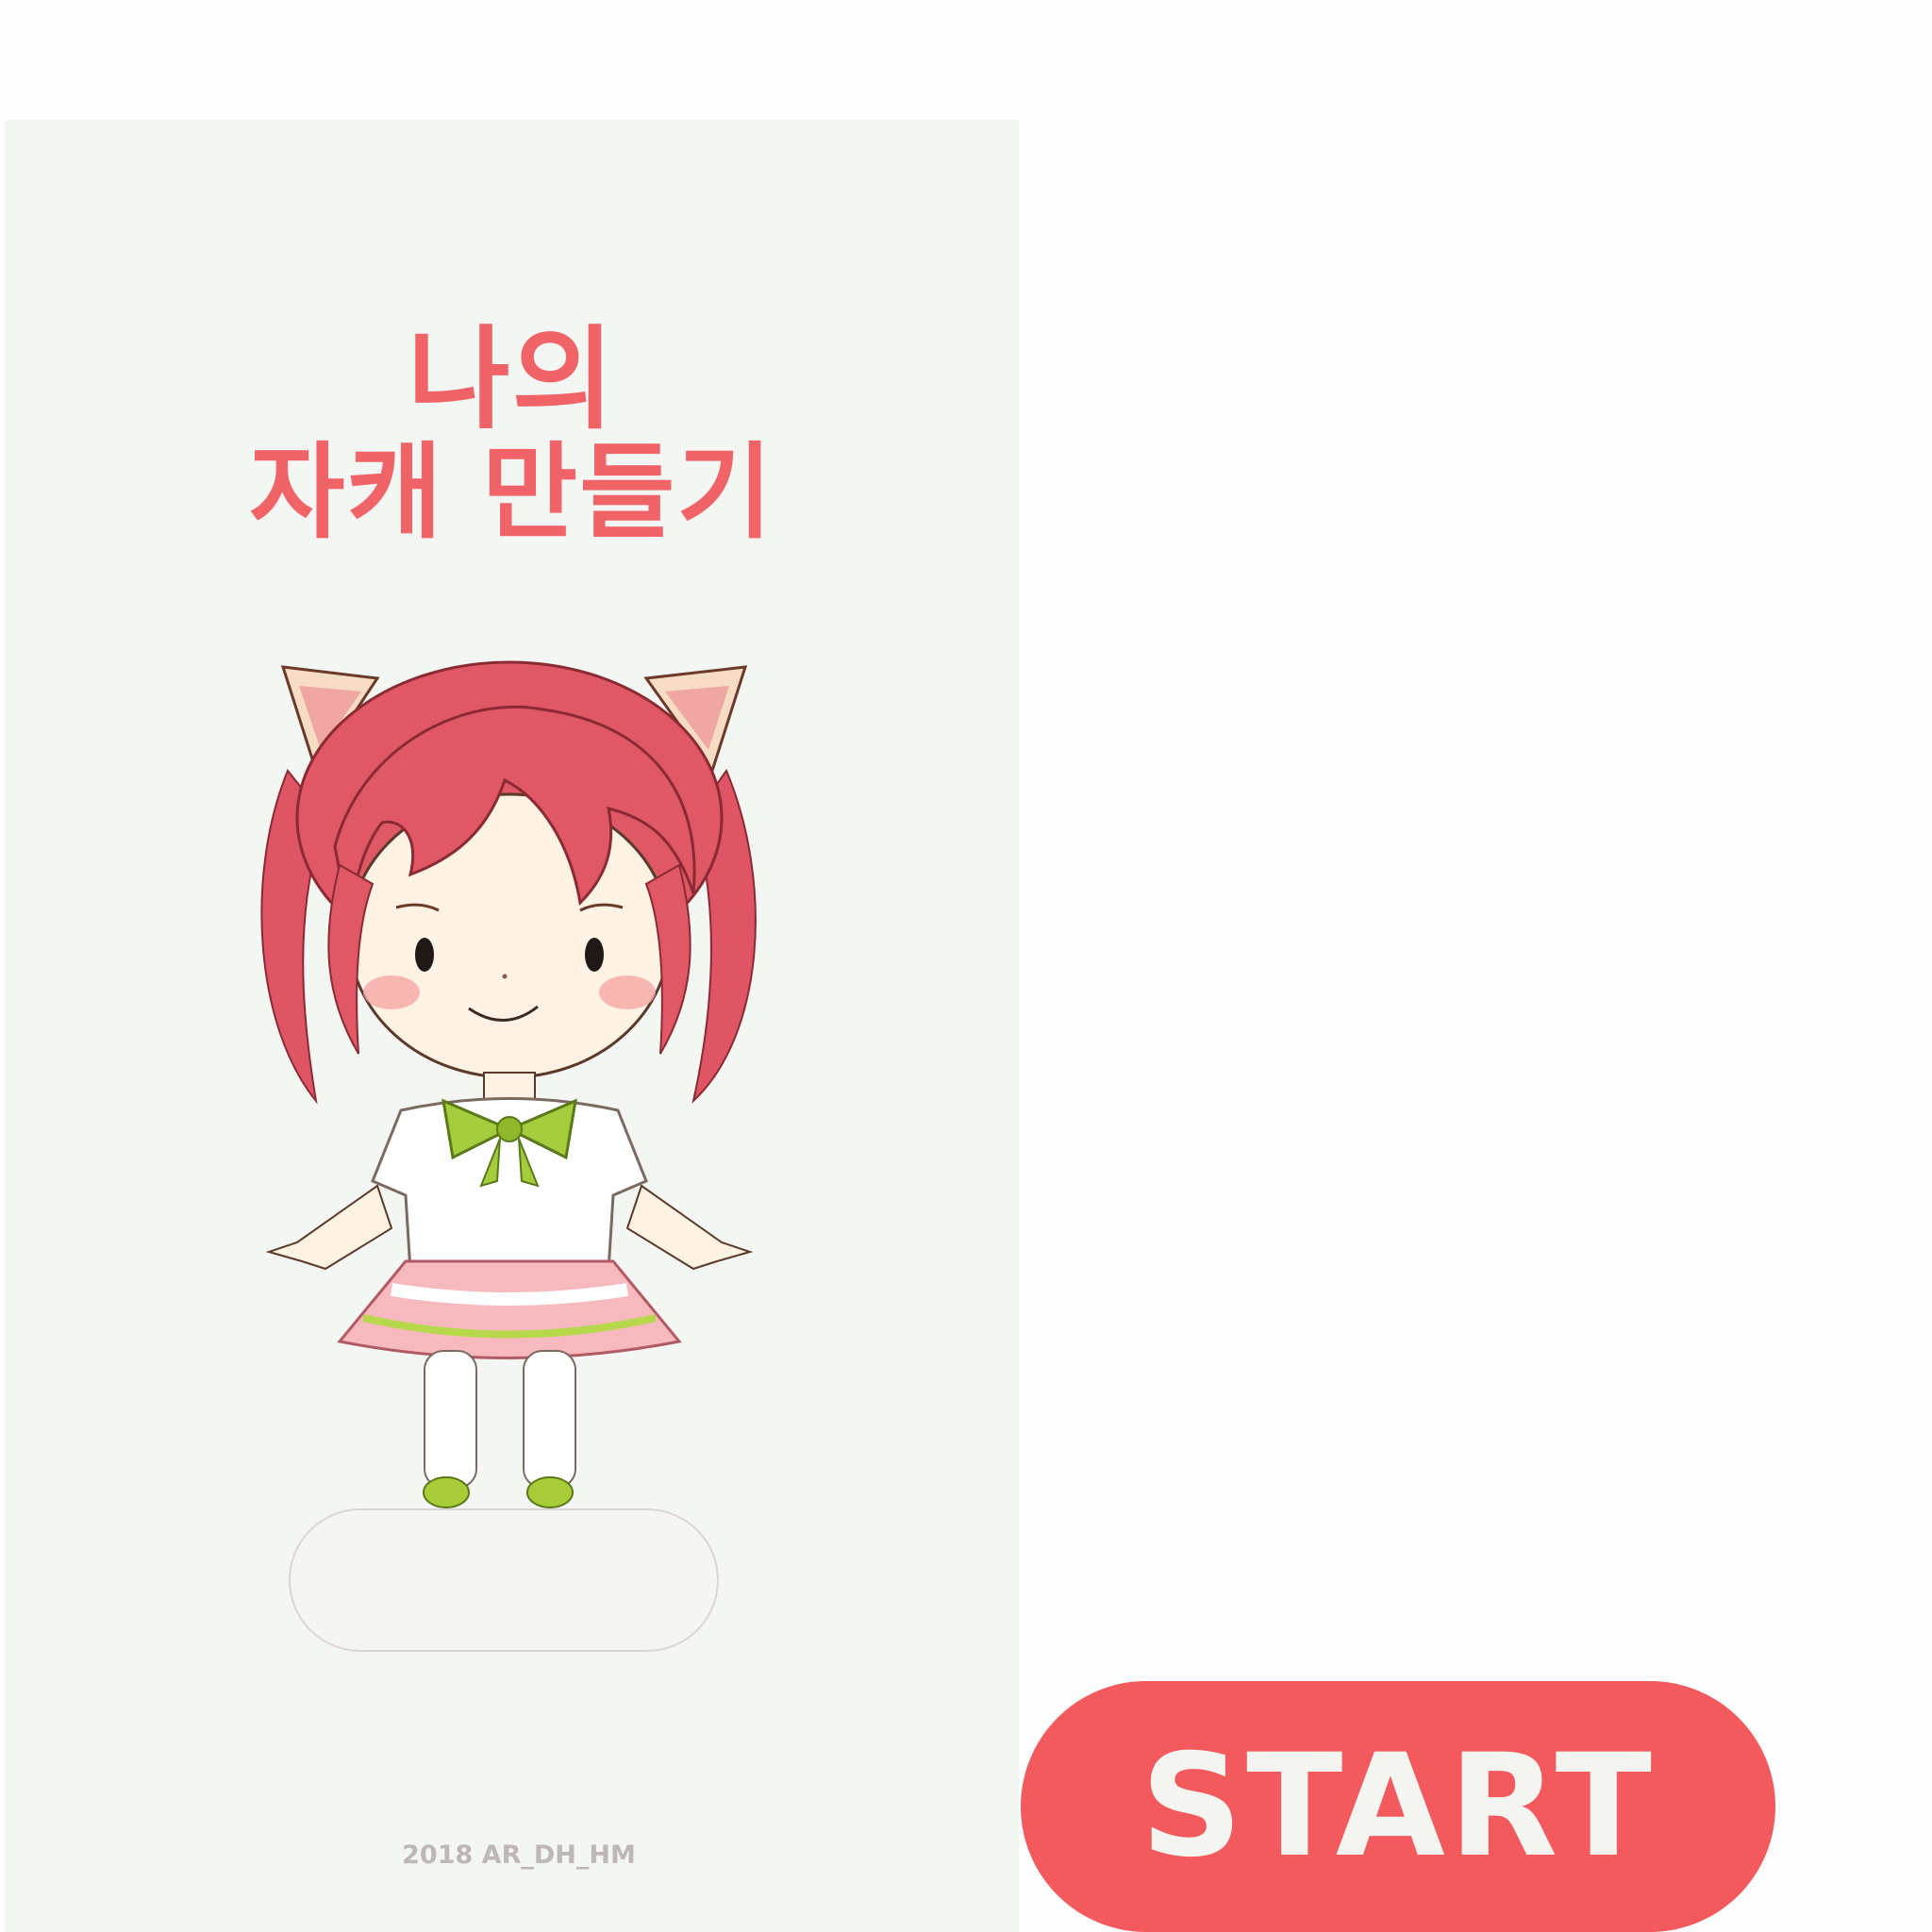 This screenshot has height=1932, width=1932. Describe the element at coordinates (550, 1420) in the screenshot. I see `right-leg` at that location.